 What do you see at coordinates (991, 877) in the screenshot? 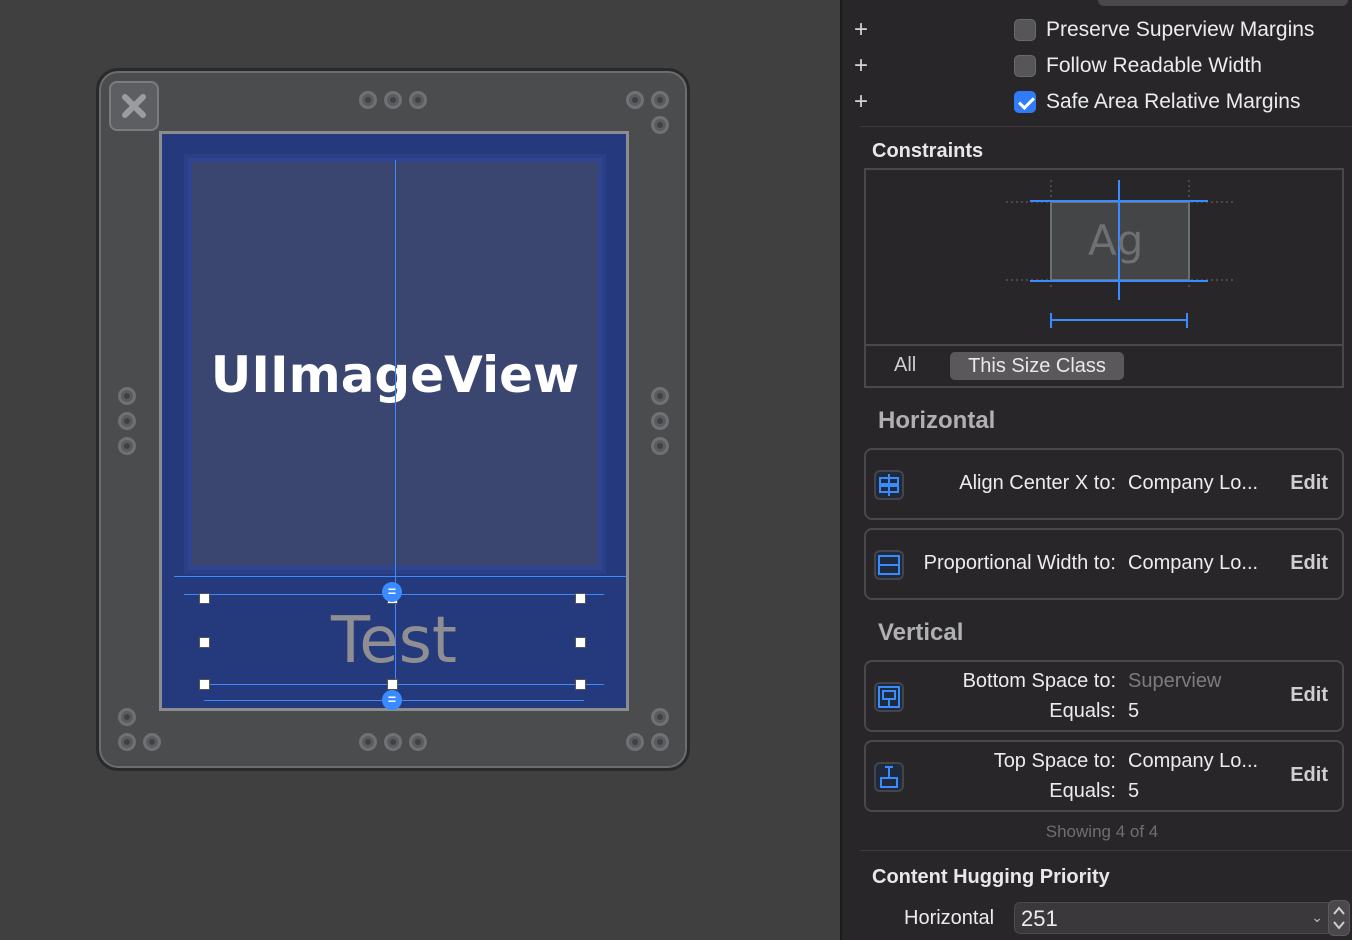
I see `content-hugging-title: Content Hugging Priority` at bounding box center [991, 877].